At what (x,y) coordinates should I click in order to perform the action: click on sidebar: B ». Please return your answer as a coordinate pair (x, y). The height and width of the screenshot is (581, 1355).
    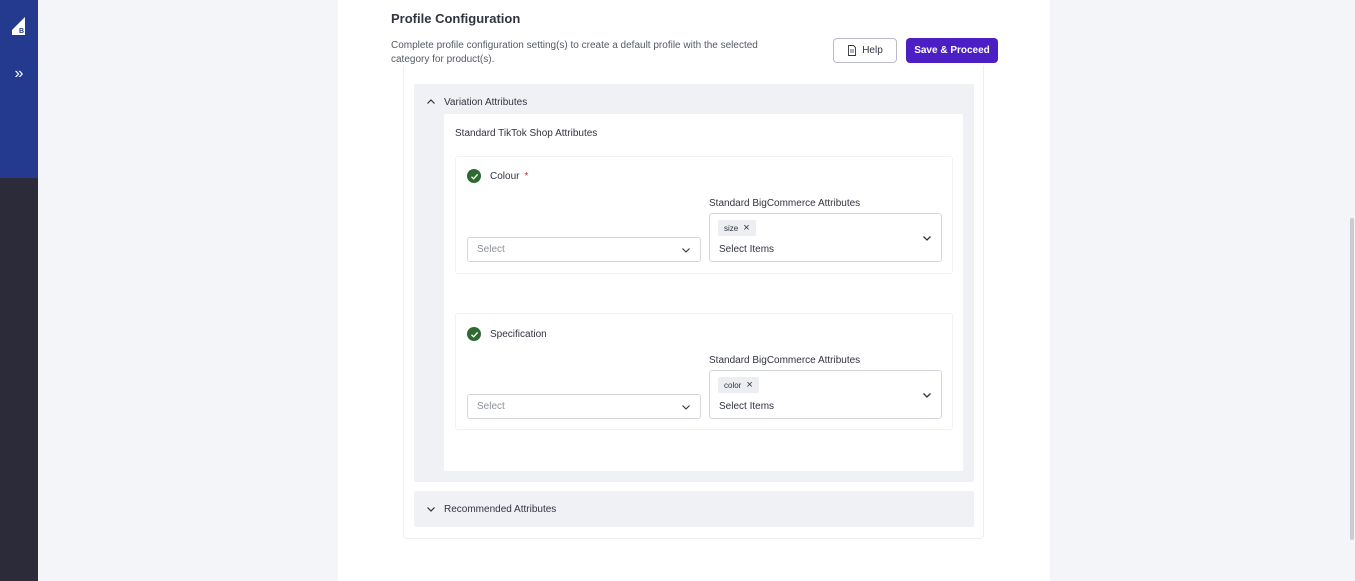
    Looking at the image, I should click on (19, 290).